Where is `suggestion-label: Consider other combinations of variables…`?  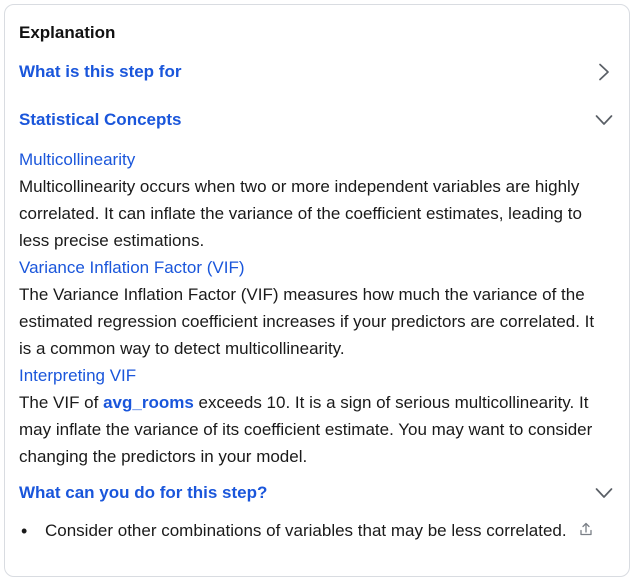
suggestion-label: Consider other combinations of variables… is located at coordinates (306, 530).